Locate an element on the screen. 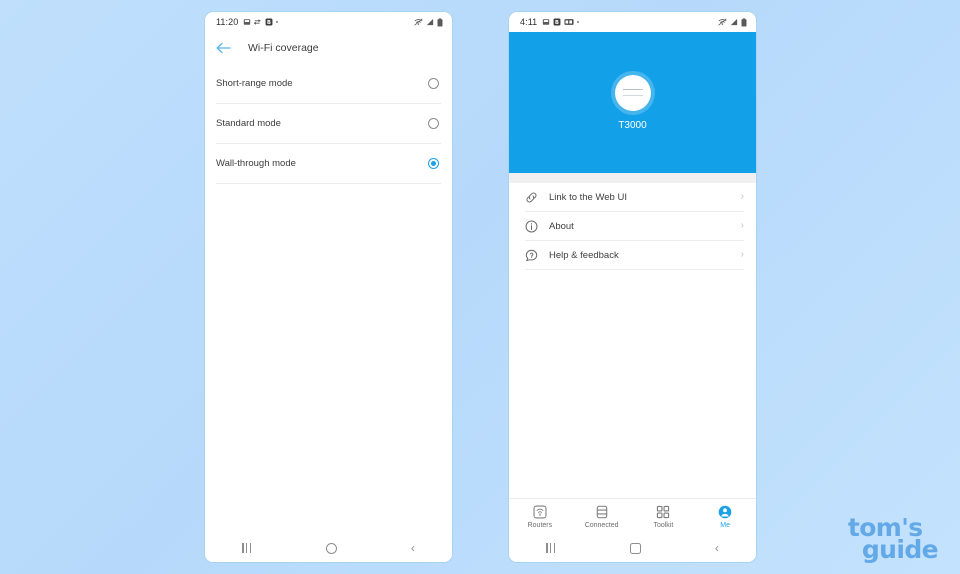  profile-tab-icon is located at coordinates (725, 512).